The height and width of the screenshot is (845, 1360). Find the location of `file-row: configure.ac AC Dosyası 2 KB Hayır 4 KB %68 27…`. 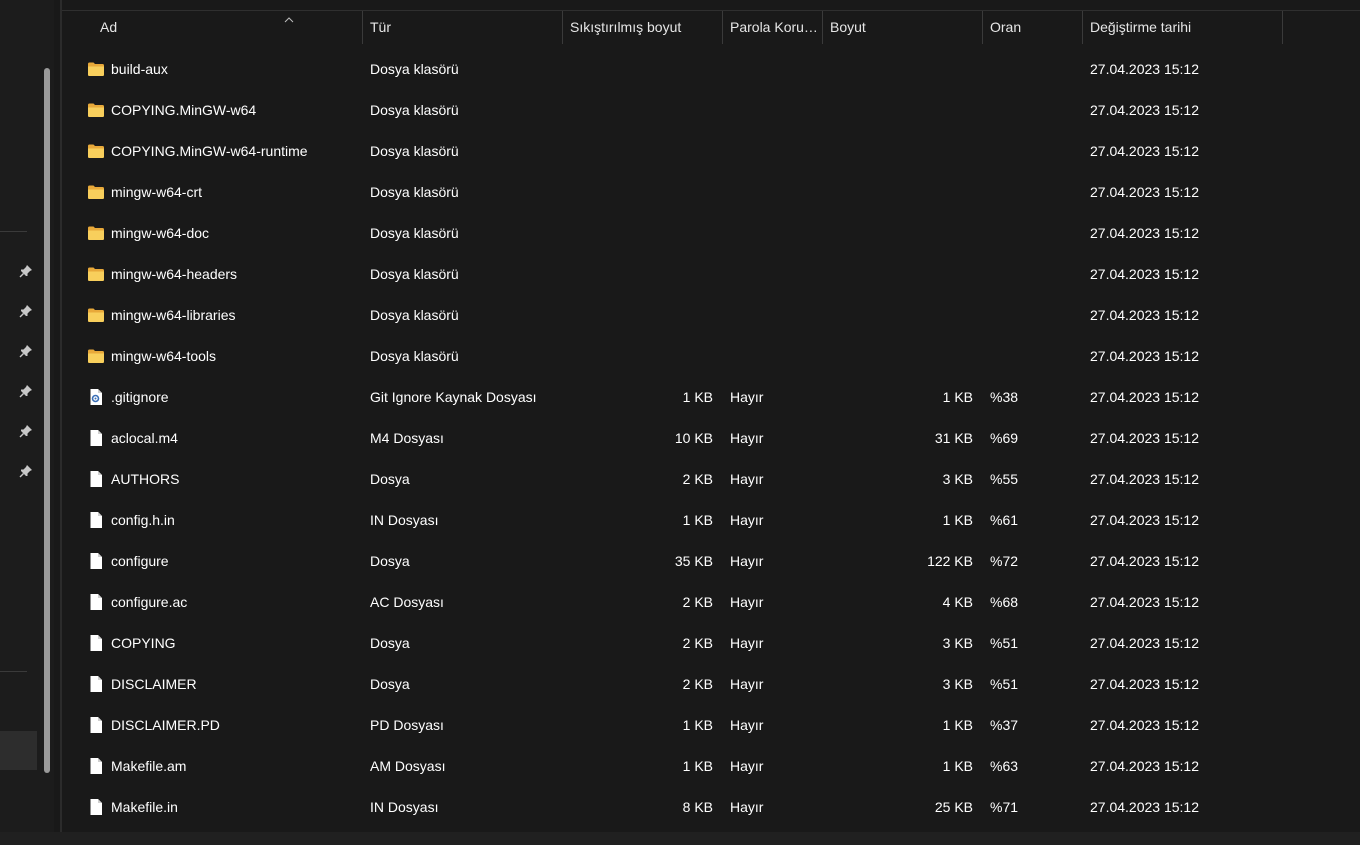

file-row: configure.ac AC Dosyası 2 KB Hayır 4 KB %68 27… is located at coordinates (711, 602).